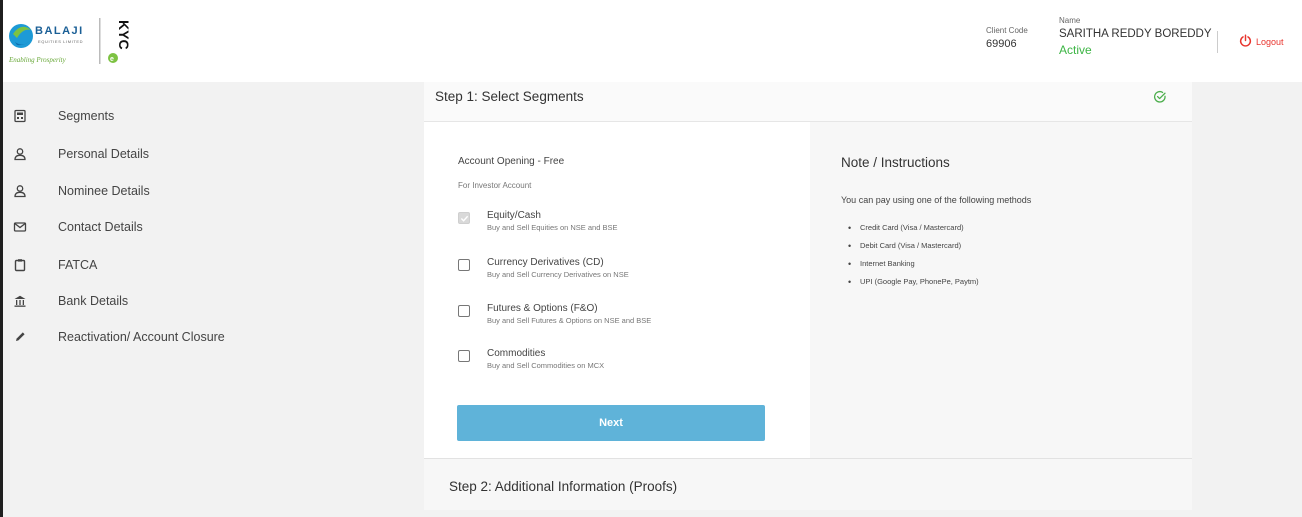  What do you see at coordinates (1070, 20) in the screenshot?
I see `name-label: Name` at bounding box center [1070, 20].